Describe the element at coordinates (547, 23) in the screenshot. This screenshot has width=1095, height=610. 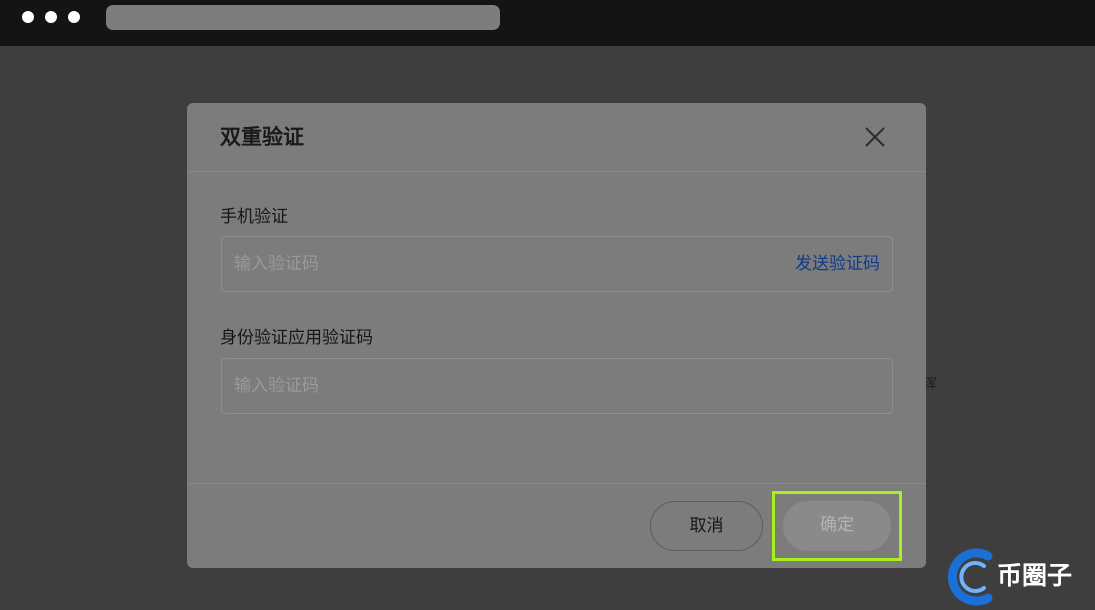
I see `browser-titlebar` at that location.